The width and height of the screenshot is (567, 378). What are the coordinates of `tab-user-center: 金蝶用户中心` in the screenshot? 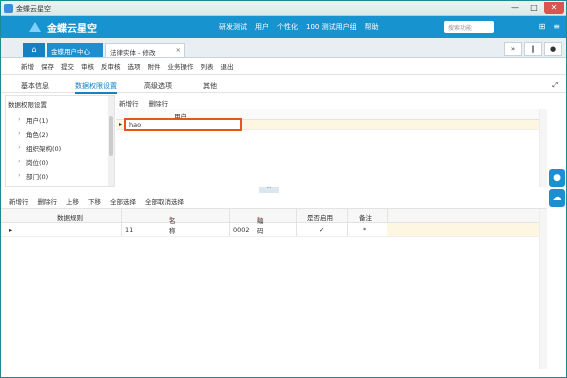 It's located at (75, 50).